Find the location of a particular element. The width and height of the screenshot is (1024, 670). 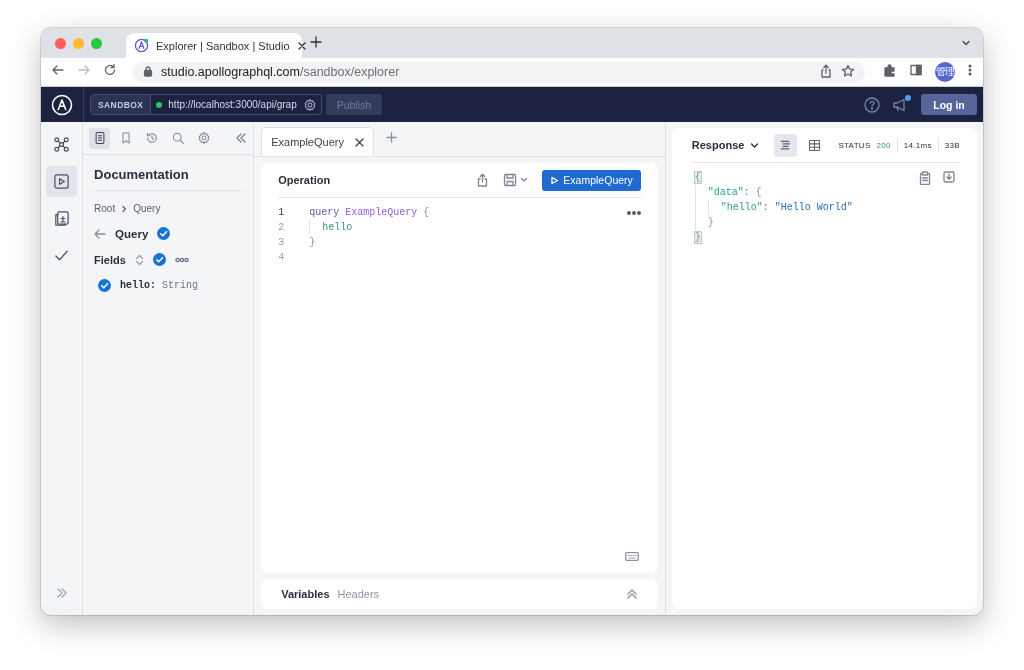

login-button: Log in is located at coordinates (949, 104).